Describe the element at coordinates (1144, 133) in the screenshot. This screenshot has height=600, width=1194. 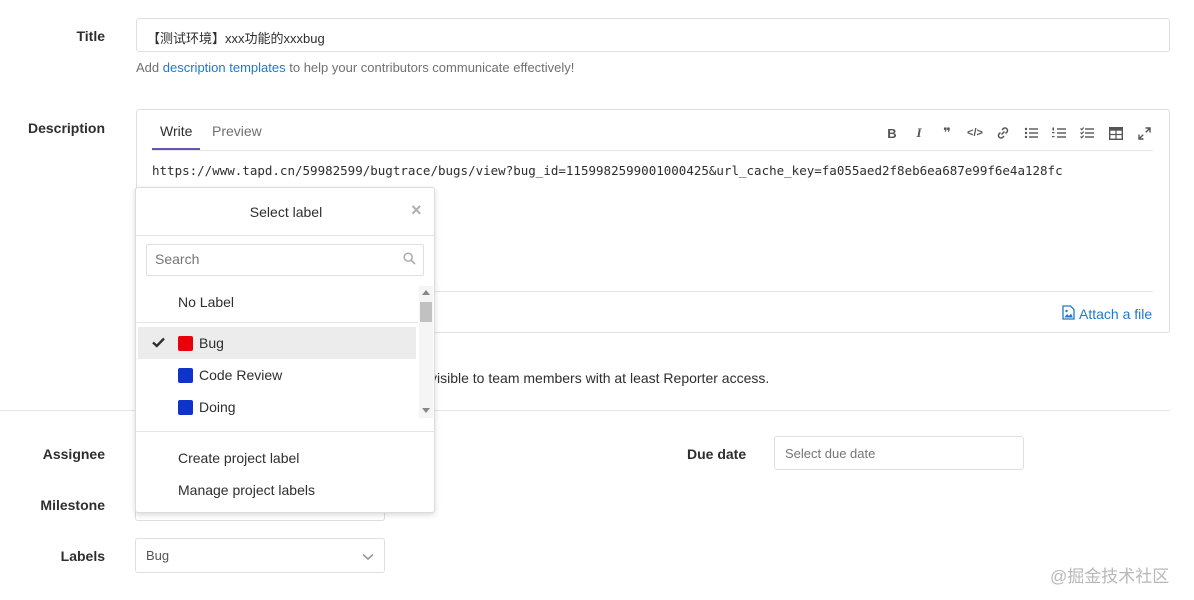
I see `fullscreen-icon` at that location.